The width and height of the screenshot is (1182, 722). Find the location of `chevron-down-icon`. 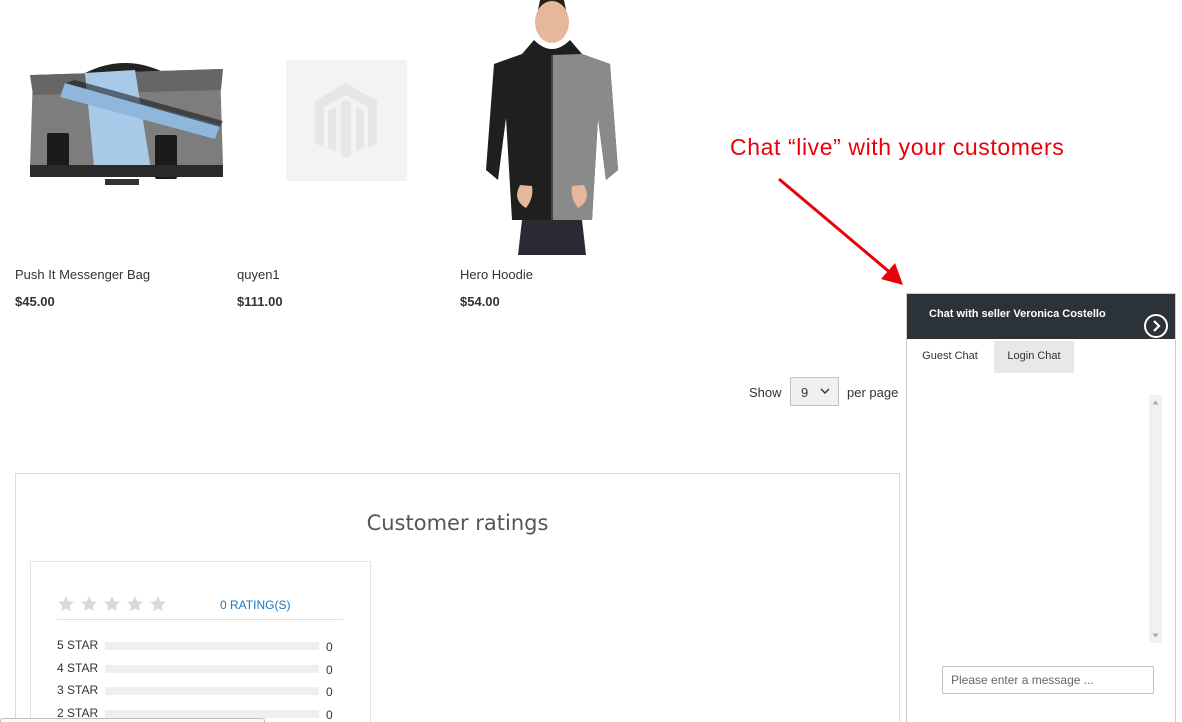

chevron-down-icon is located at coordinates (825, 391).